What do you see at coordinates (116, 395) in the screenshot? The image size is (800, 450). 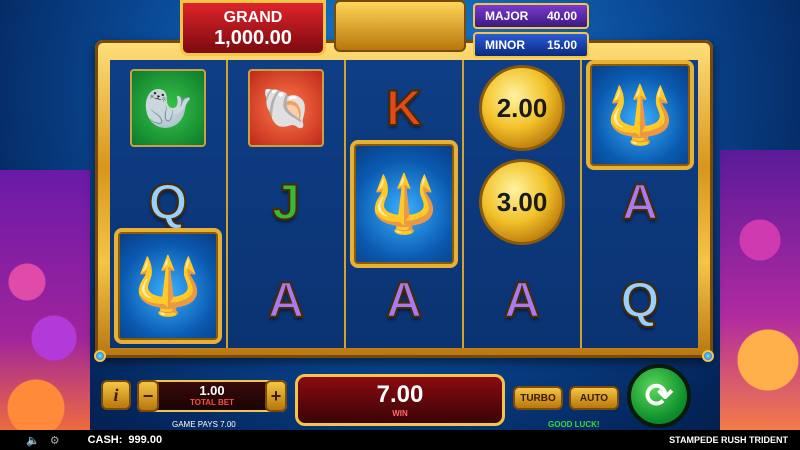 I see `info-button: i` at bounding box center [116, 395].